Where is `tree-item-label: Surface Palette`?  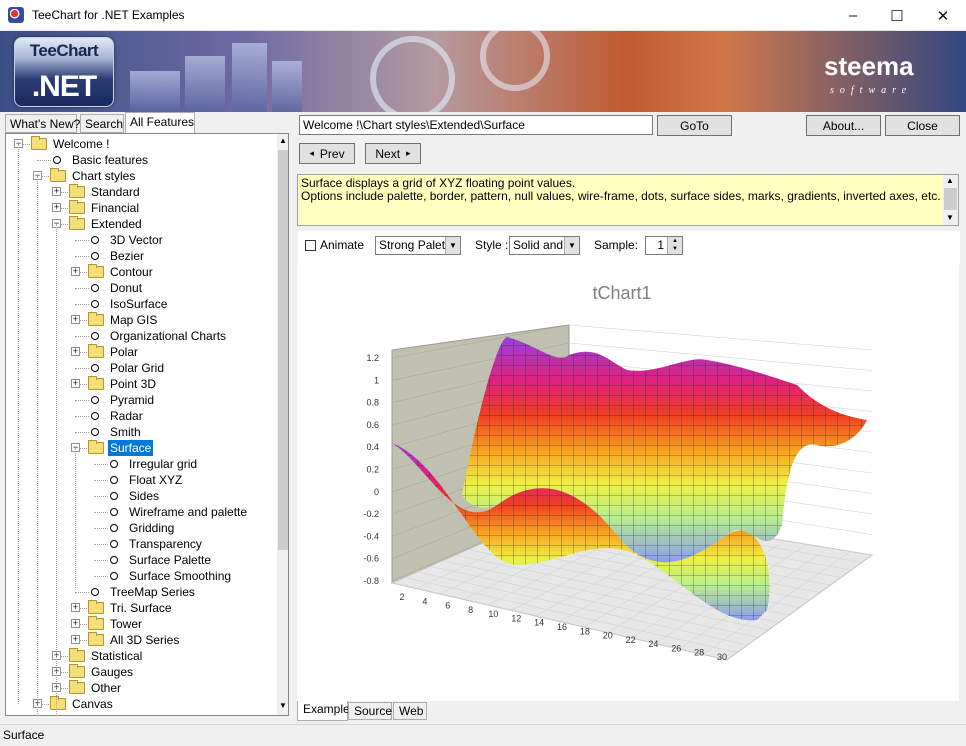
tree-item-label: Surface Palette is located at coordinates (170, 560).